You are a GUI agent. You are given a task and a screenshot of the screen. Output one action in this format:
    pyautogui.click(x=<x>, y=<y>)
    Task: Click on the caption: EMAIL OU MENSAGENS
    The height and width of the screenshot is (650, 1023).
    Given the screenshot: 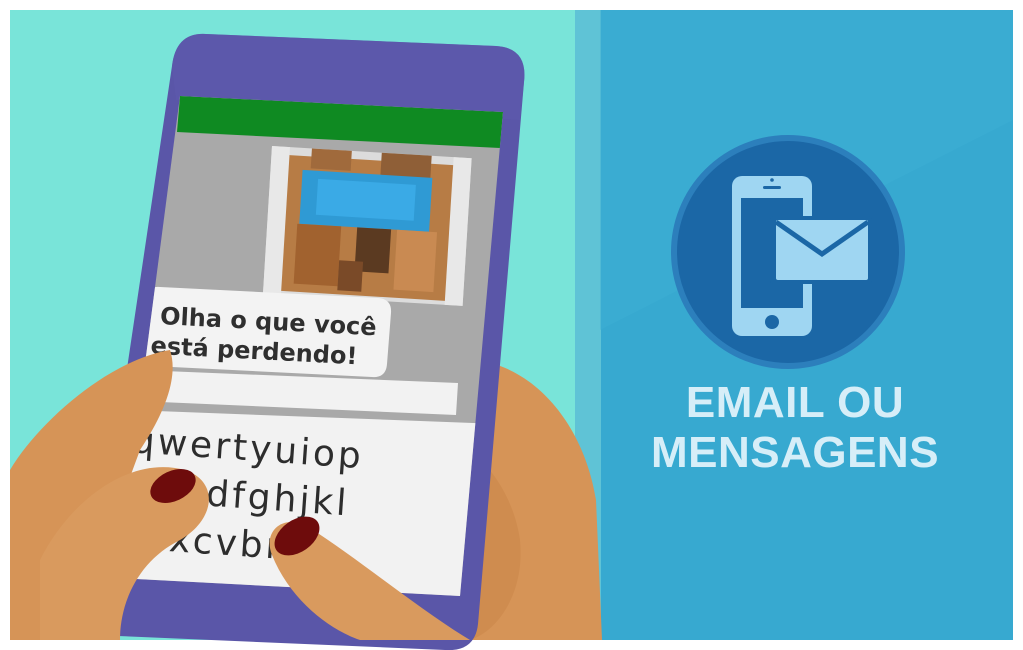 What is the action you would take?
    pyautogui.click(x=795, y=428)
    